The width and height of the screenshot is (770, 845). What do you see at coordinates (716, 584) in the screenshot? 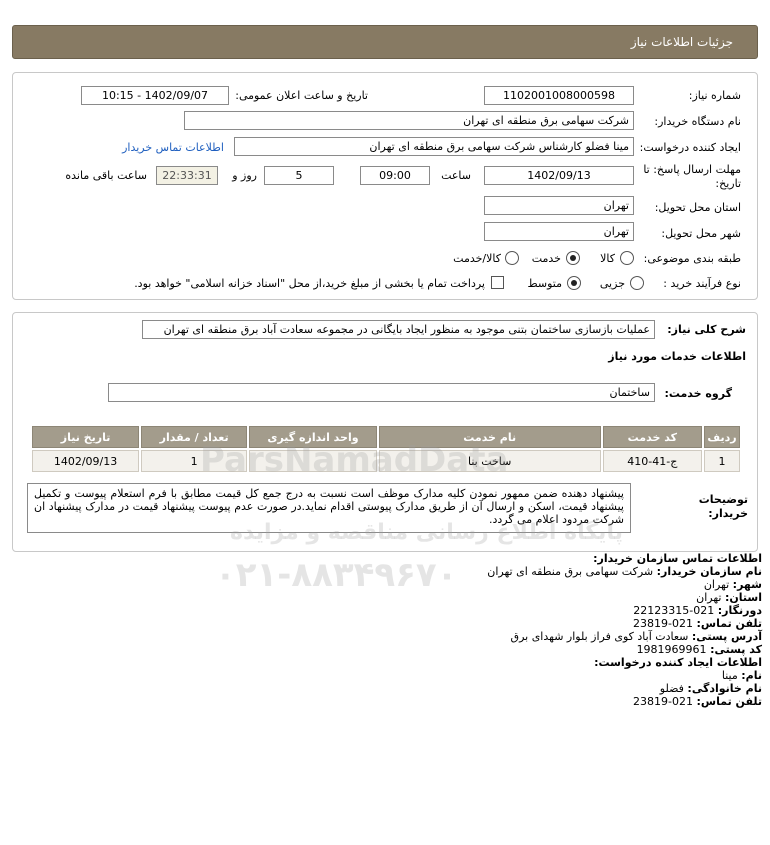
I see `contact-city: تهران` at bounding box center [716, 584].